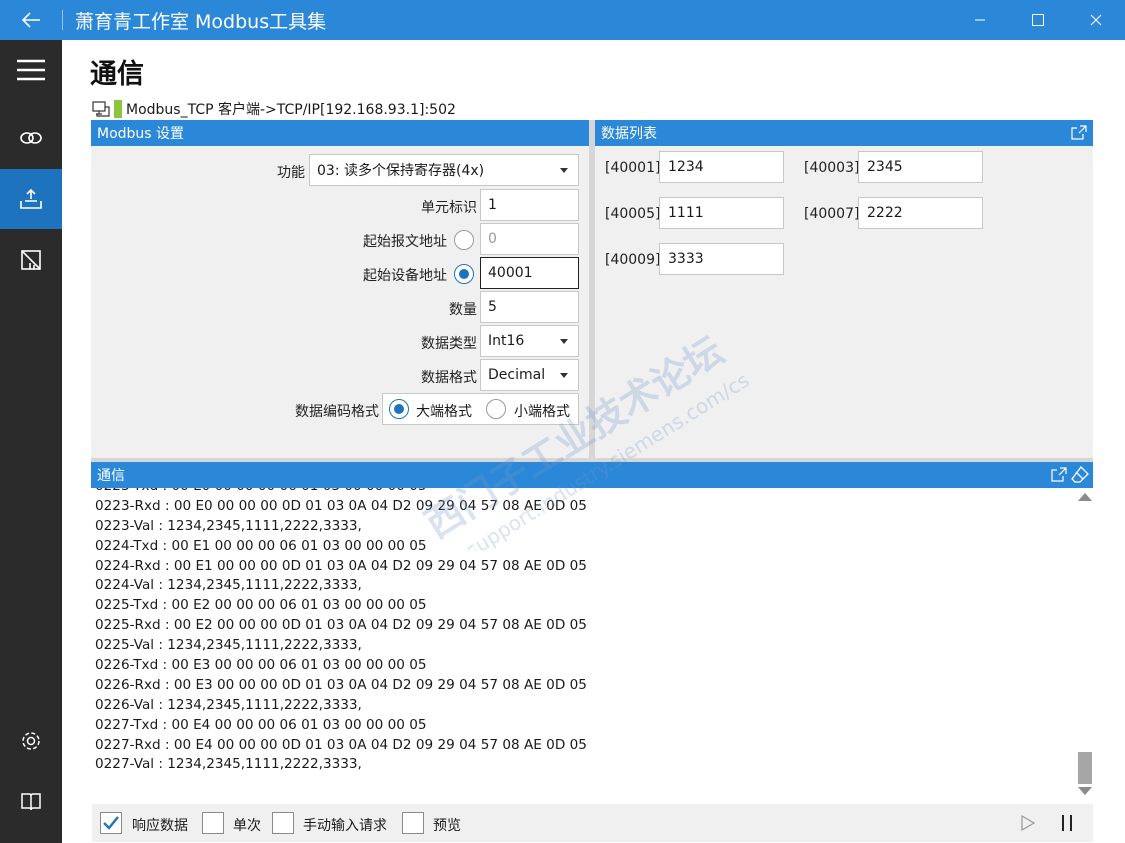  I want to click on function-select: 03: 读多个保持寄存器(4x), so click(444, 170).